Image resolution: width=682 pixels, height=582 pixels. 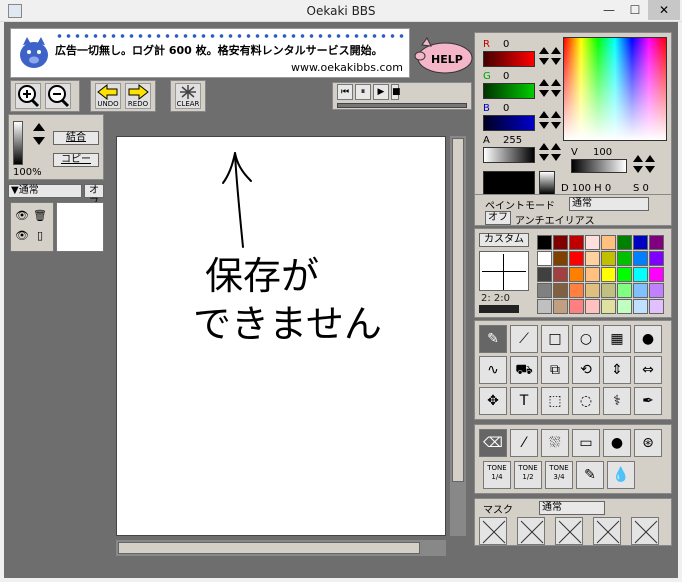 I want to click on v-up-icon, so click(x=638, y=158).